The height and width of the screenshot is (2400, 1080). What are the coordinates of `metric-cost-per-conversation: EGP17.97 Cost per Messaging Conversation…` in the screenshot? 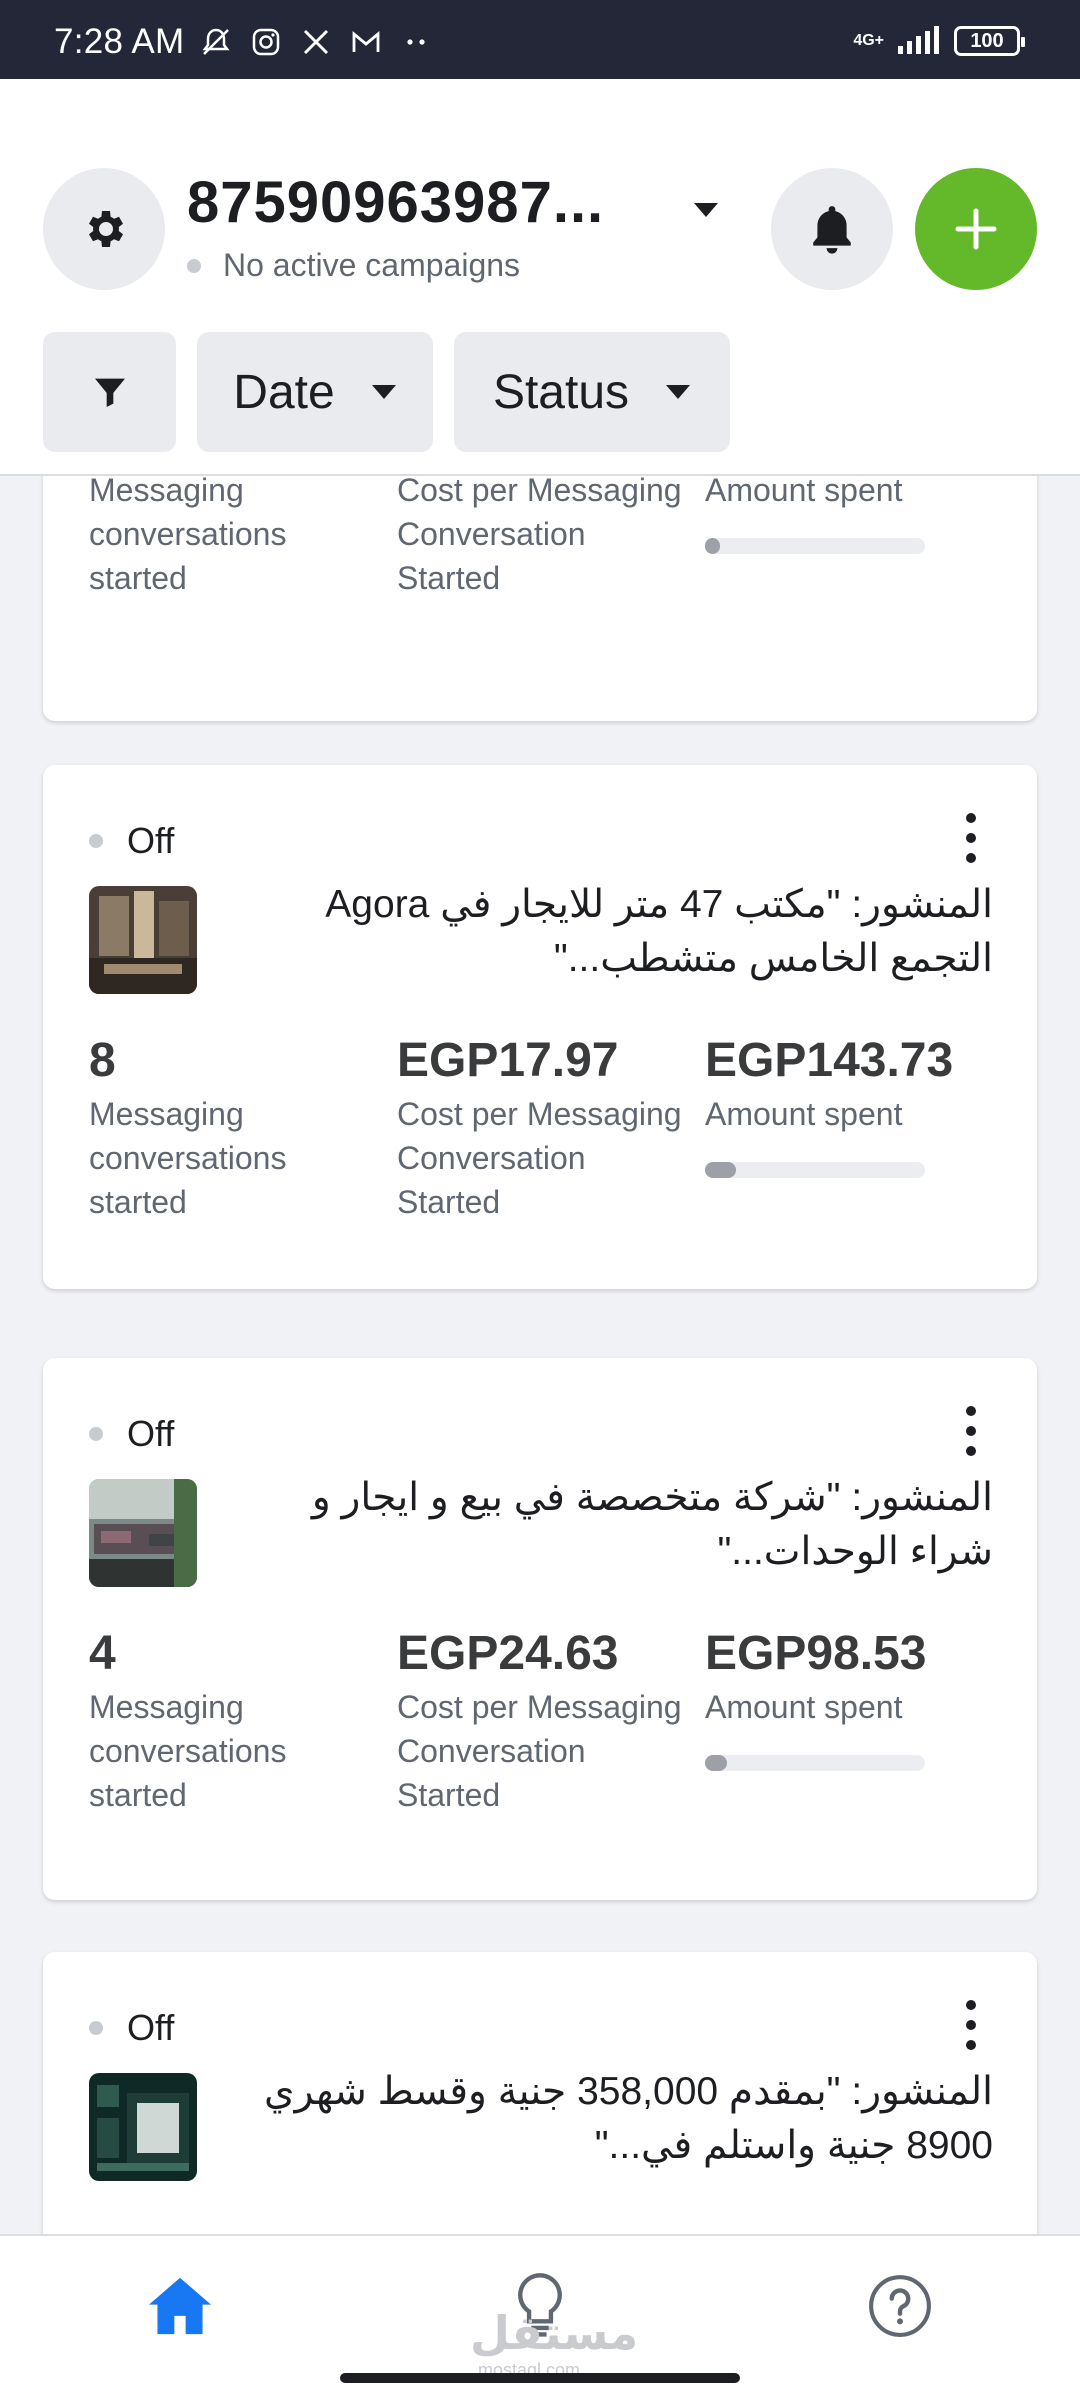 It's located at (542, 1128).